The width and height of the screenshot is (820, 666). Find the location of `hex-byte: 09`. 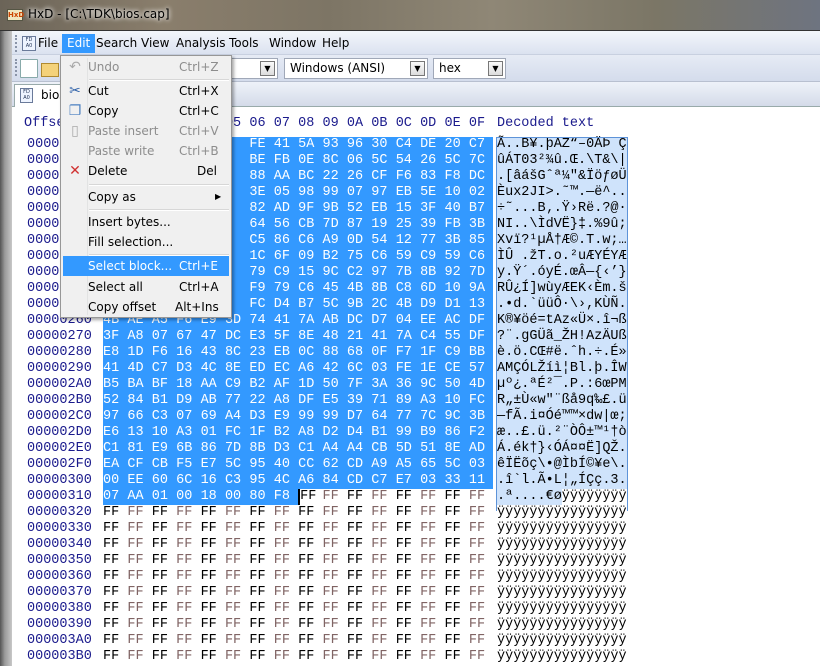

hex-byte: 09 is located at coordinates (310, 257).